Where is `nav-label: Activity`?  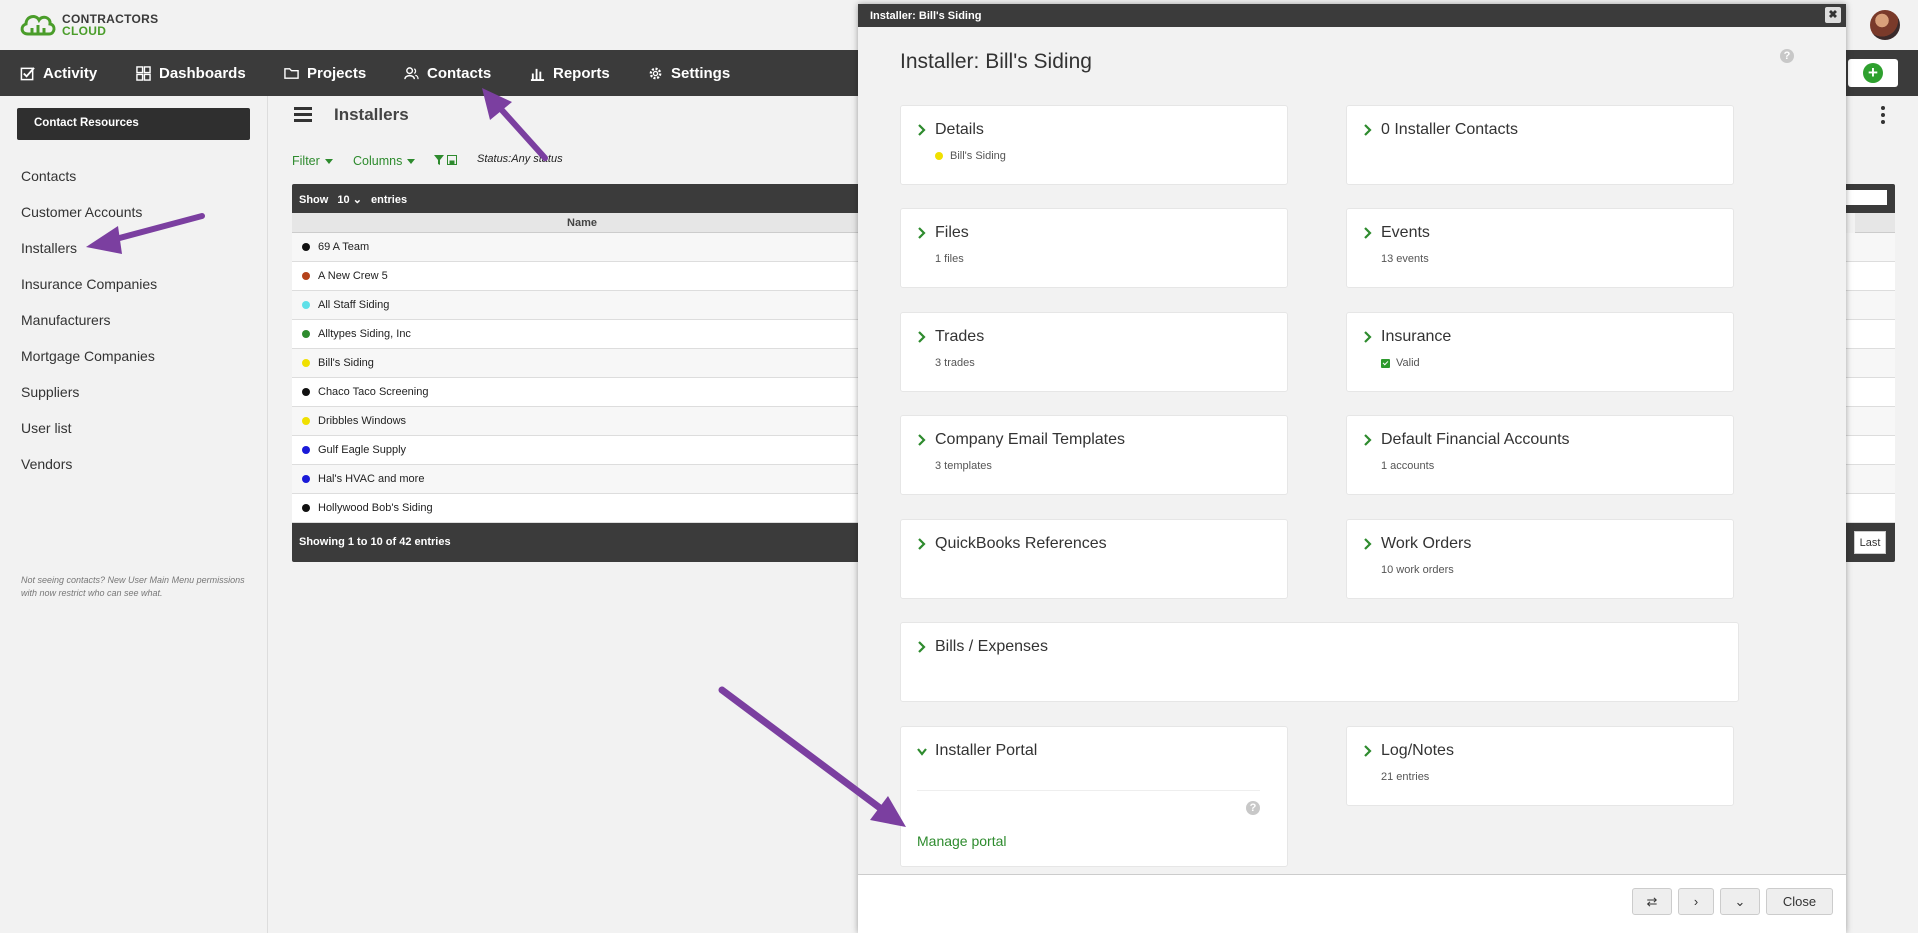 nav-label: Activity is located at coordinates (70, 73).